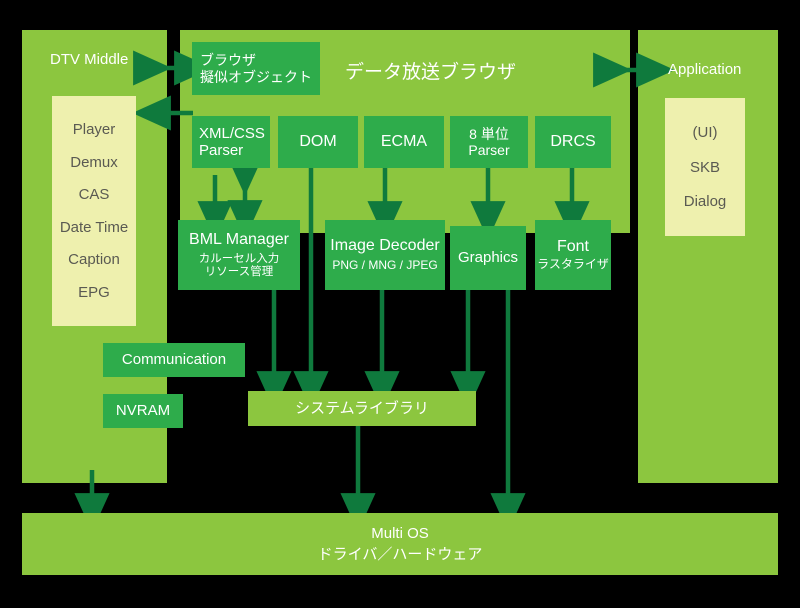 The height and width of the screenshot is (608, 800). I want to click on application-module-skb: SKB, so click(704, 167).